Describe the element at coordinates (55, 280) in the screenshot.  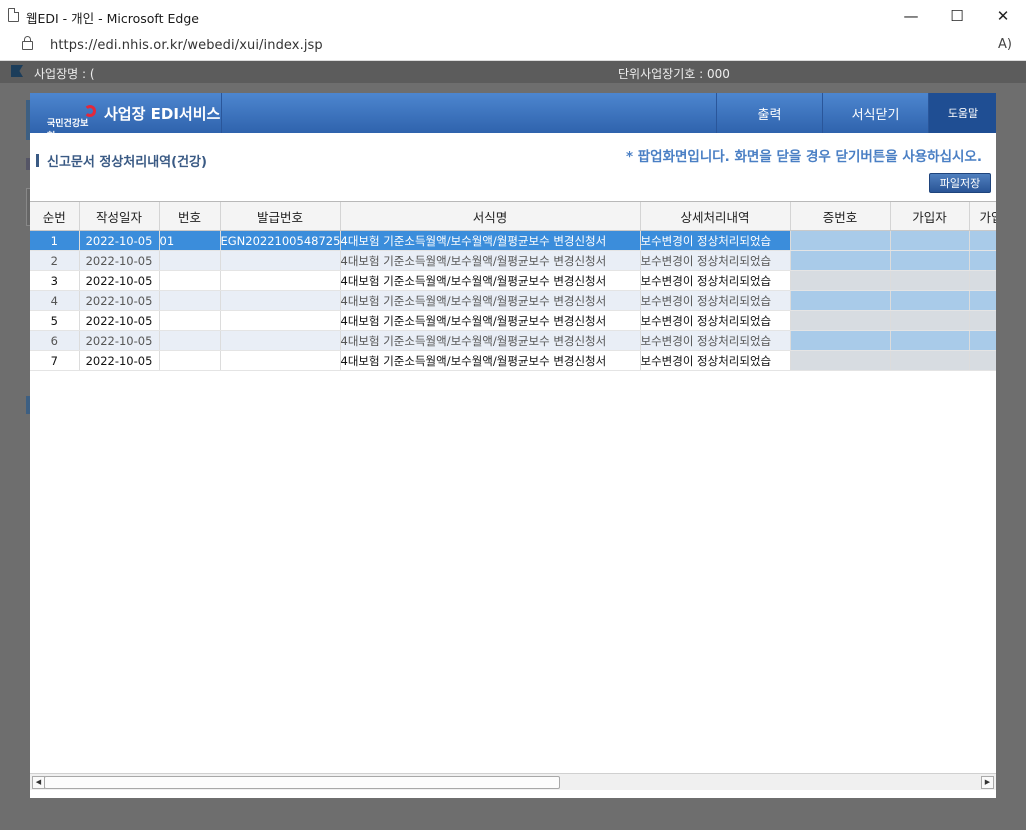
I see `seq-cell: 3` at that location.